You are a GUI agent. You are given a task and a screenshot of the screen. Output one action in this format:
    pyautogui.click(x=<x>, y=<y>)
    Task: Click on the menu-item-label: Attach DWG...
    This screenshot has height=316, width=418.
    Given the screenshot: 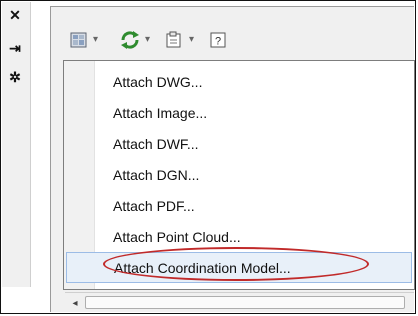 What is the action you would take?
    pyautogui.click(x=158, y=81)
    